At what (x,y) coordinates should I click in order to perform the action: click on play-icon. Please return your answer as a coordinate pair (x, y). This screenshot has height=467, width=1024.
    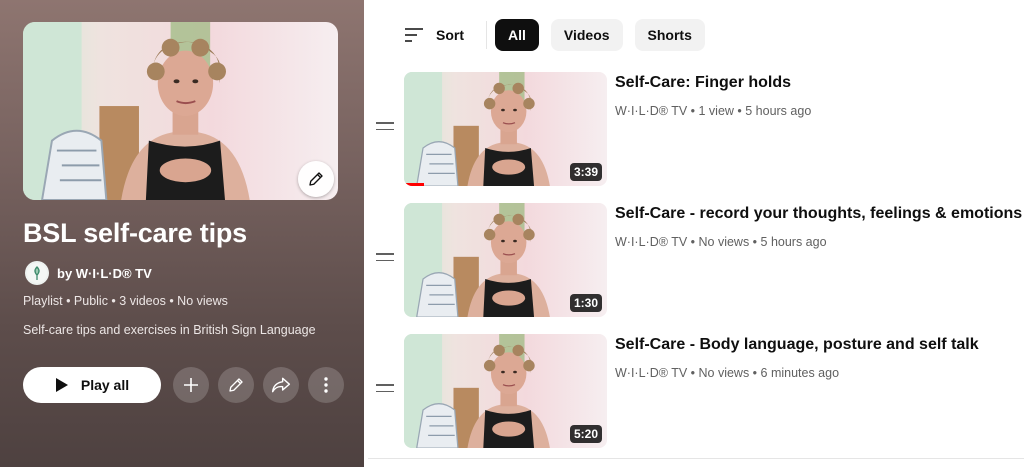
    Looking at the image, I should click on (61, 385).